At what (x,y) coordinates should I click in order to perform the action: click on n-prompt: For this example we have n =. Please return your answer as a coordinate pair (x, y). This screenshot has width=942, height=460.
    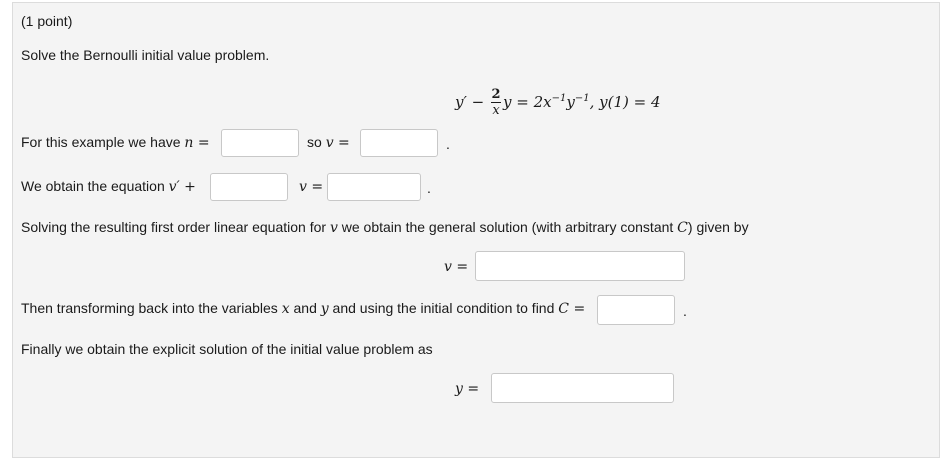
    Looking at the image, I should click on (115, 142).